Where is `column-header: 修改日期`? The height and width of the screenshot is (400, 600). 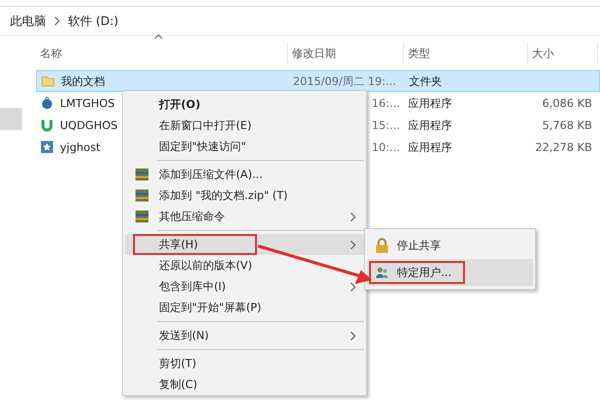
column-header: 修改日期 is located at coordinates (346, 53).